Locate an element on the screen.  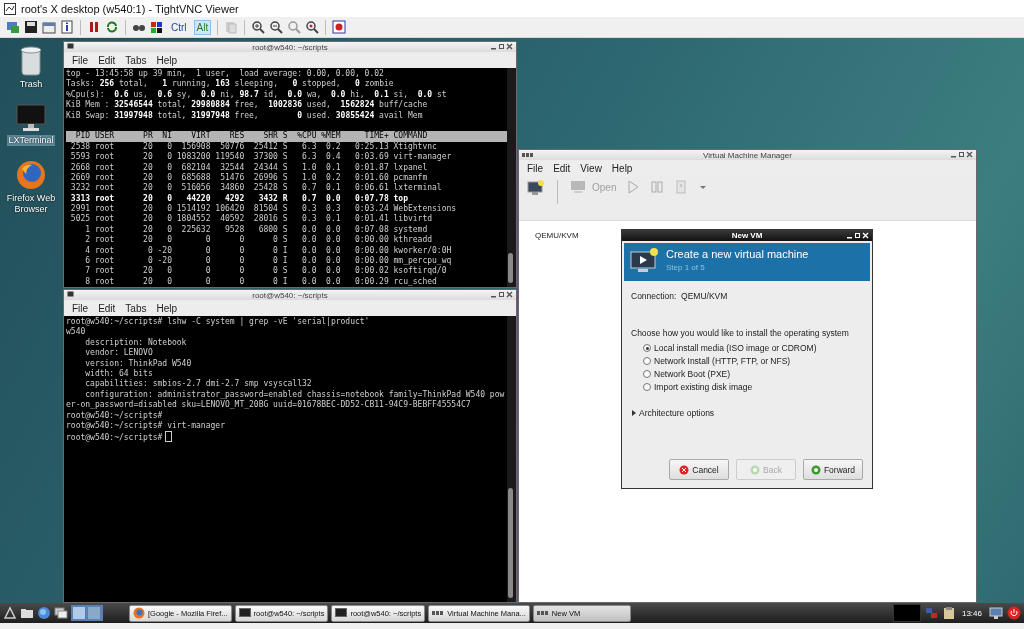
terminal-line: capabilities: smbios-2.7 dmi-2.7 smp vsyscall32 is located at coordinates (198, 384).